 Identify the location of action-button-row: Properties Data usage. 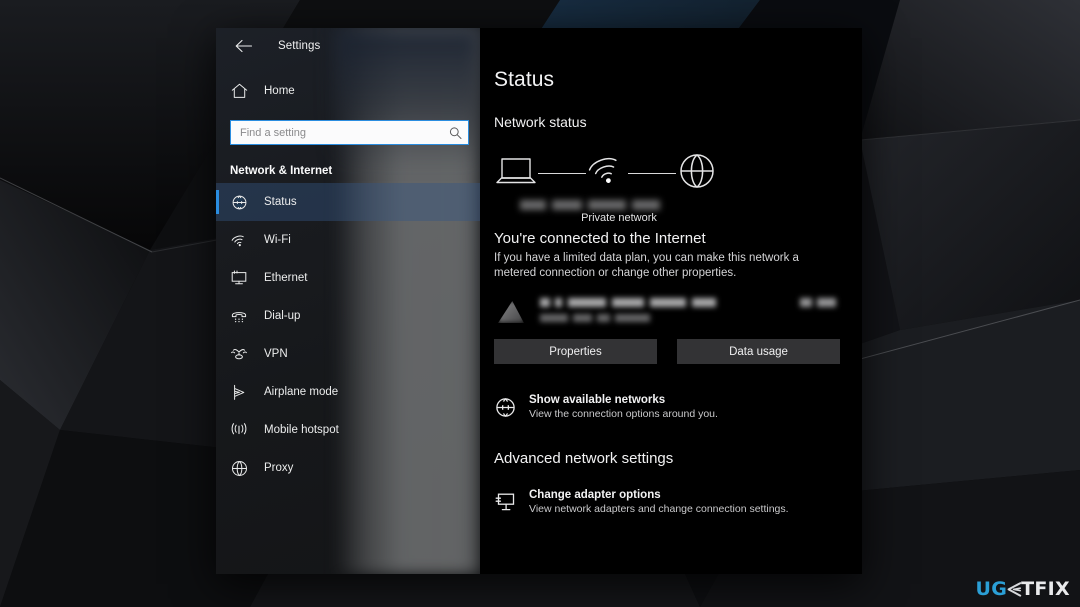
(667, 351).